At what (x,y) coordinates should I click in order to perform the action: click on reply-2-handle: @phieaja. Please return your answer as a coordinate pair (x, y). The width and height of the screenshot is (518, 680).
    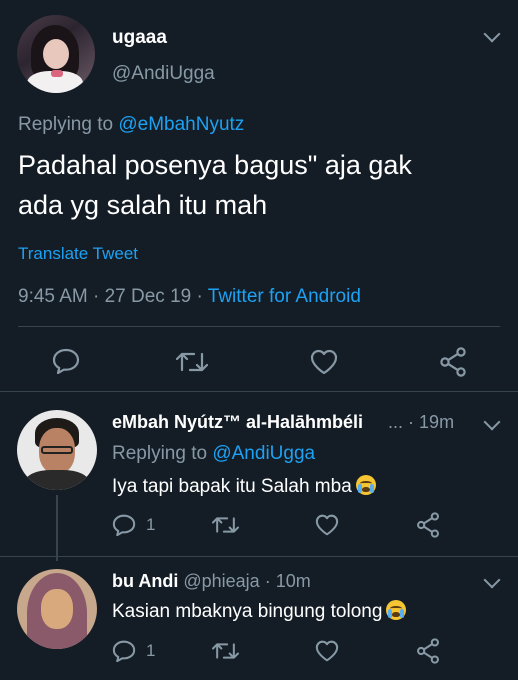
    Looking at the image, I should click on (221, 581).